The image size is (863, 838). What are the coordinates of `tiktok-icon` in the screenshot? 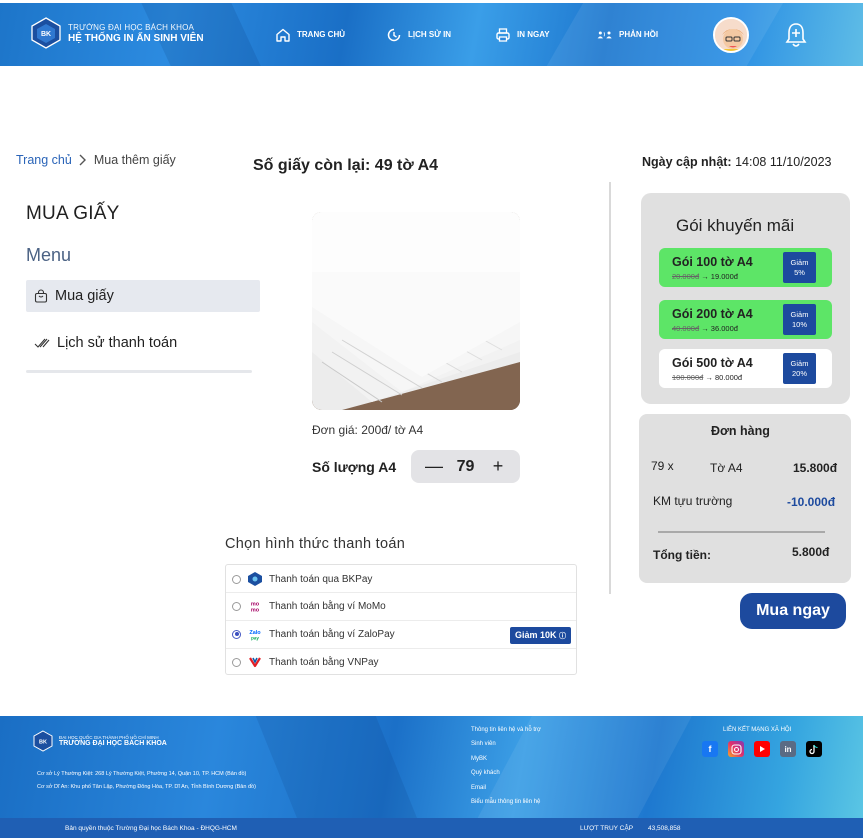 It's located at (814, 749).